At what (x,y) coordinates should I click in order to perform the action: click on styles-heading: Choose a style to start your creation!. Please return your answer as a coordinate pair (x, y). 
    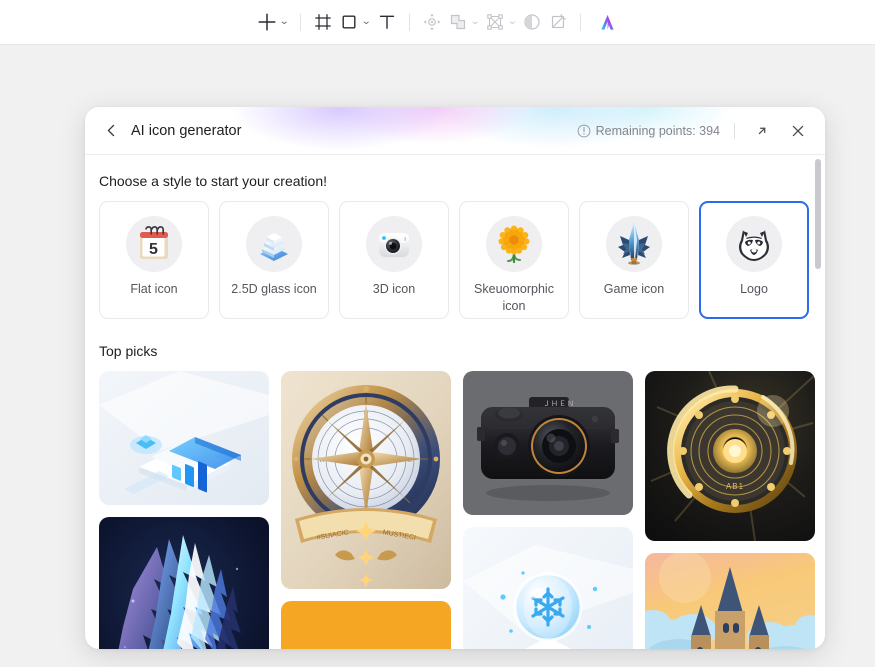
    Looking at the image, I should click on (213, 181).